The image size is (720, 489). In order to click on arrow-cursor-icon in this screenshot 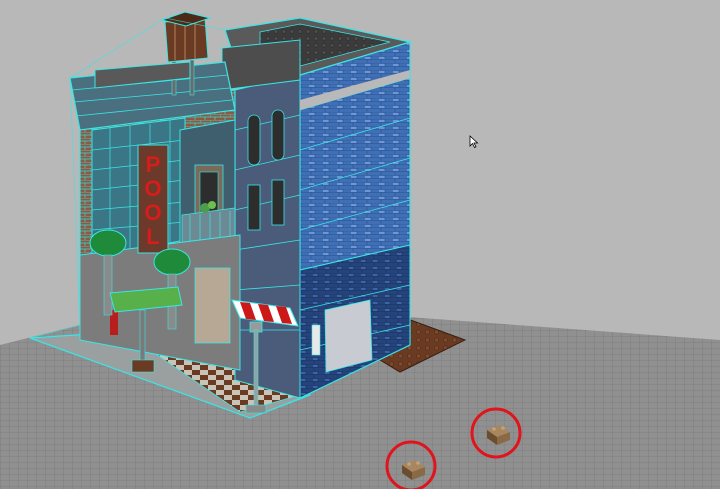, I will do `click(474, 142)`.